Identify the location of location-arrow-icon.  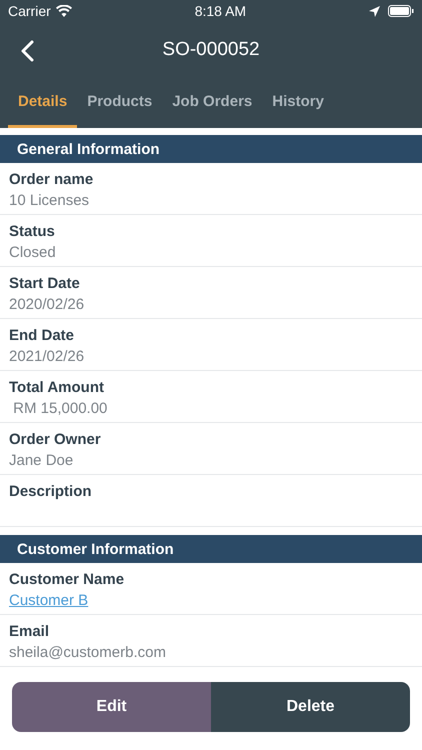
(374, 11).